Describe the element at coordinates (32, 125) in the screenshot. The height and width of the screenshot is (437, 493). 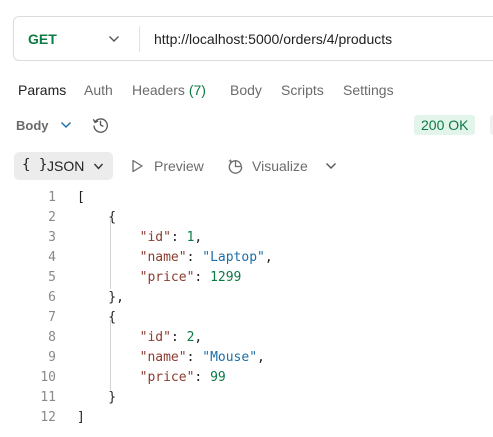
I see `response-body-select: Body` at that location.